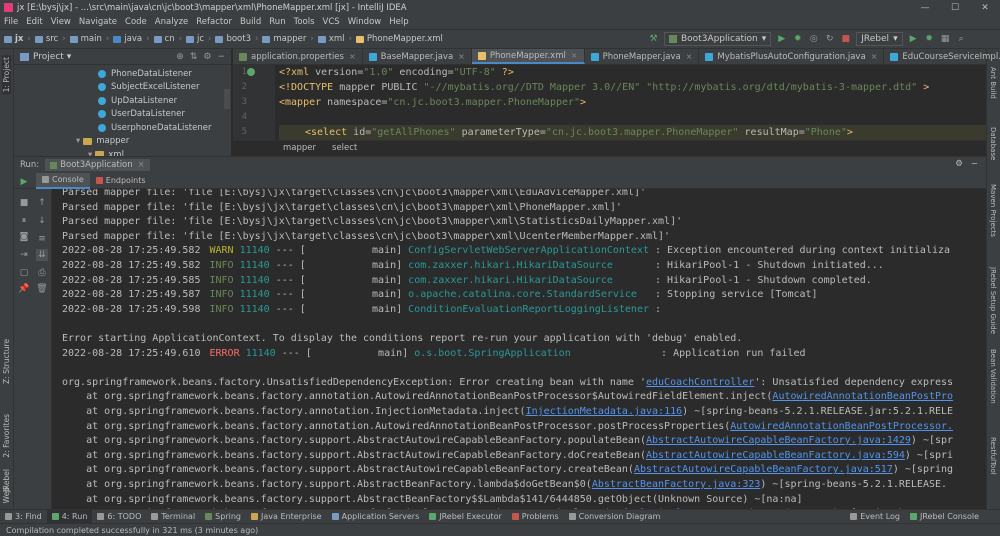 This screenshot has height=536, width=1000. Describe the element at coordinates (122, 101) in the screenshot. I see `tree-item: UpDataListener` at that location.